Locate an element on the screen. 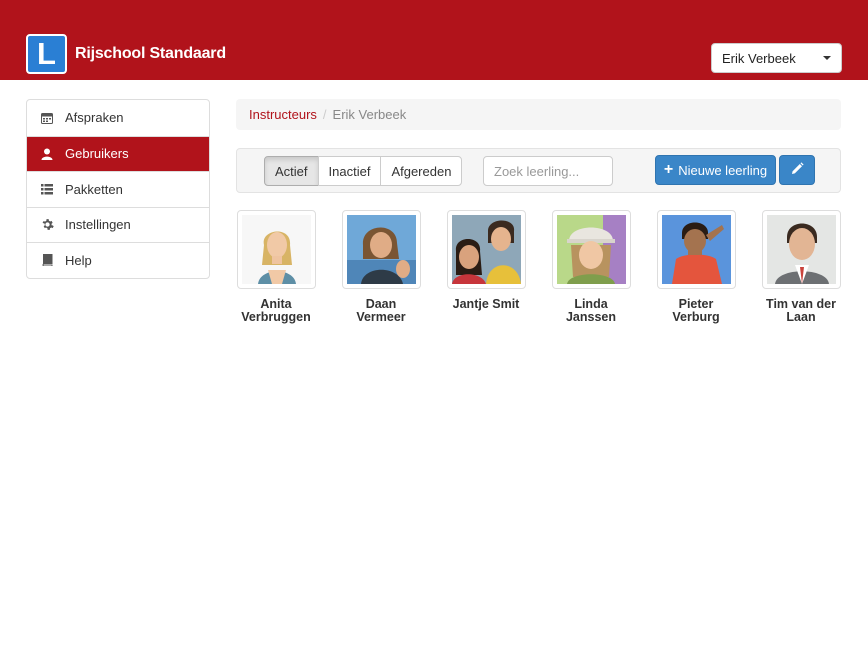 The height and width of the screenshot is (651, 868). student-card: Daan Vermeer is located at coordinates (381, 267).